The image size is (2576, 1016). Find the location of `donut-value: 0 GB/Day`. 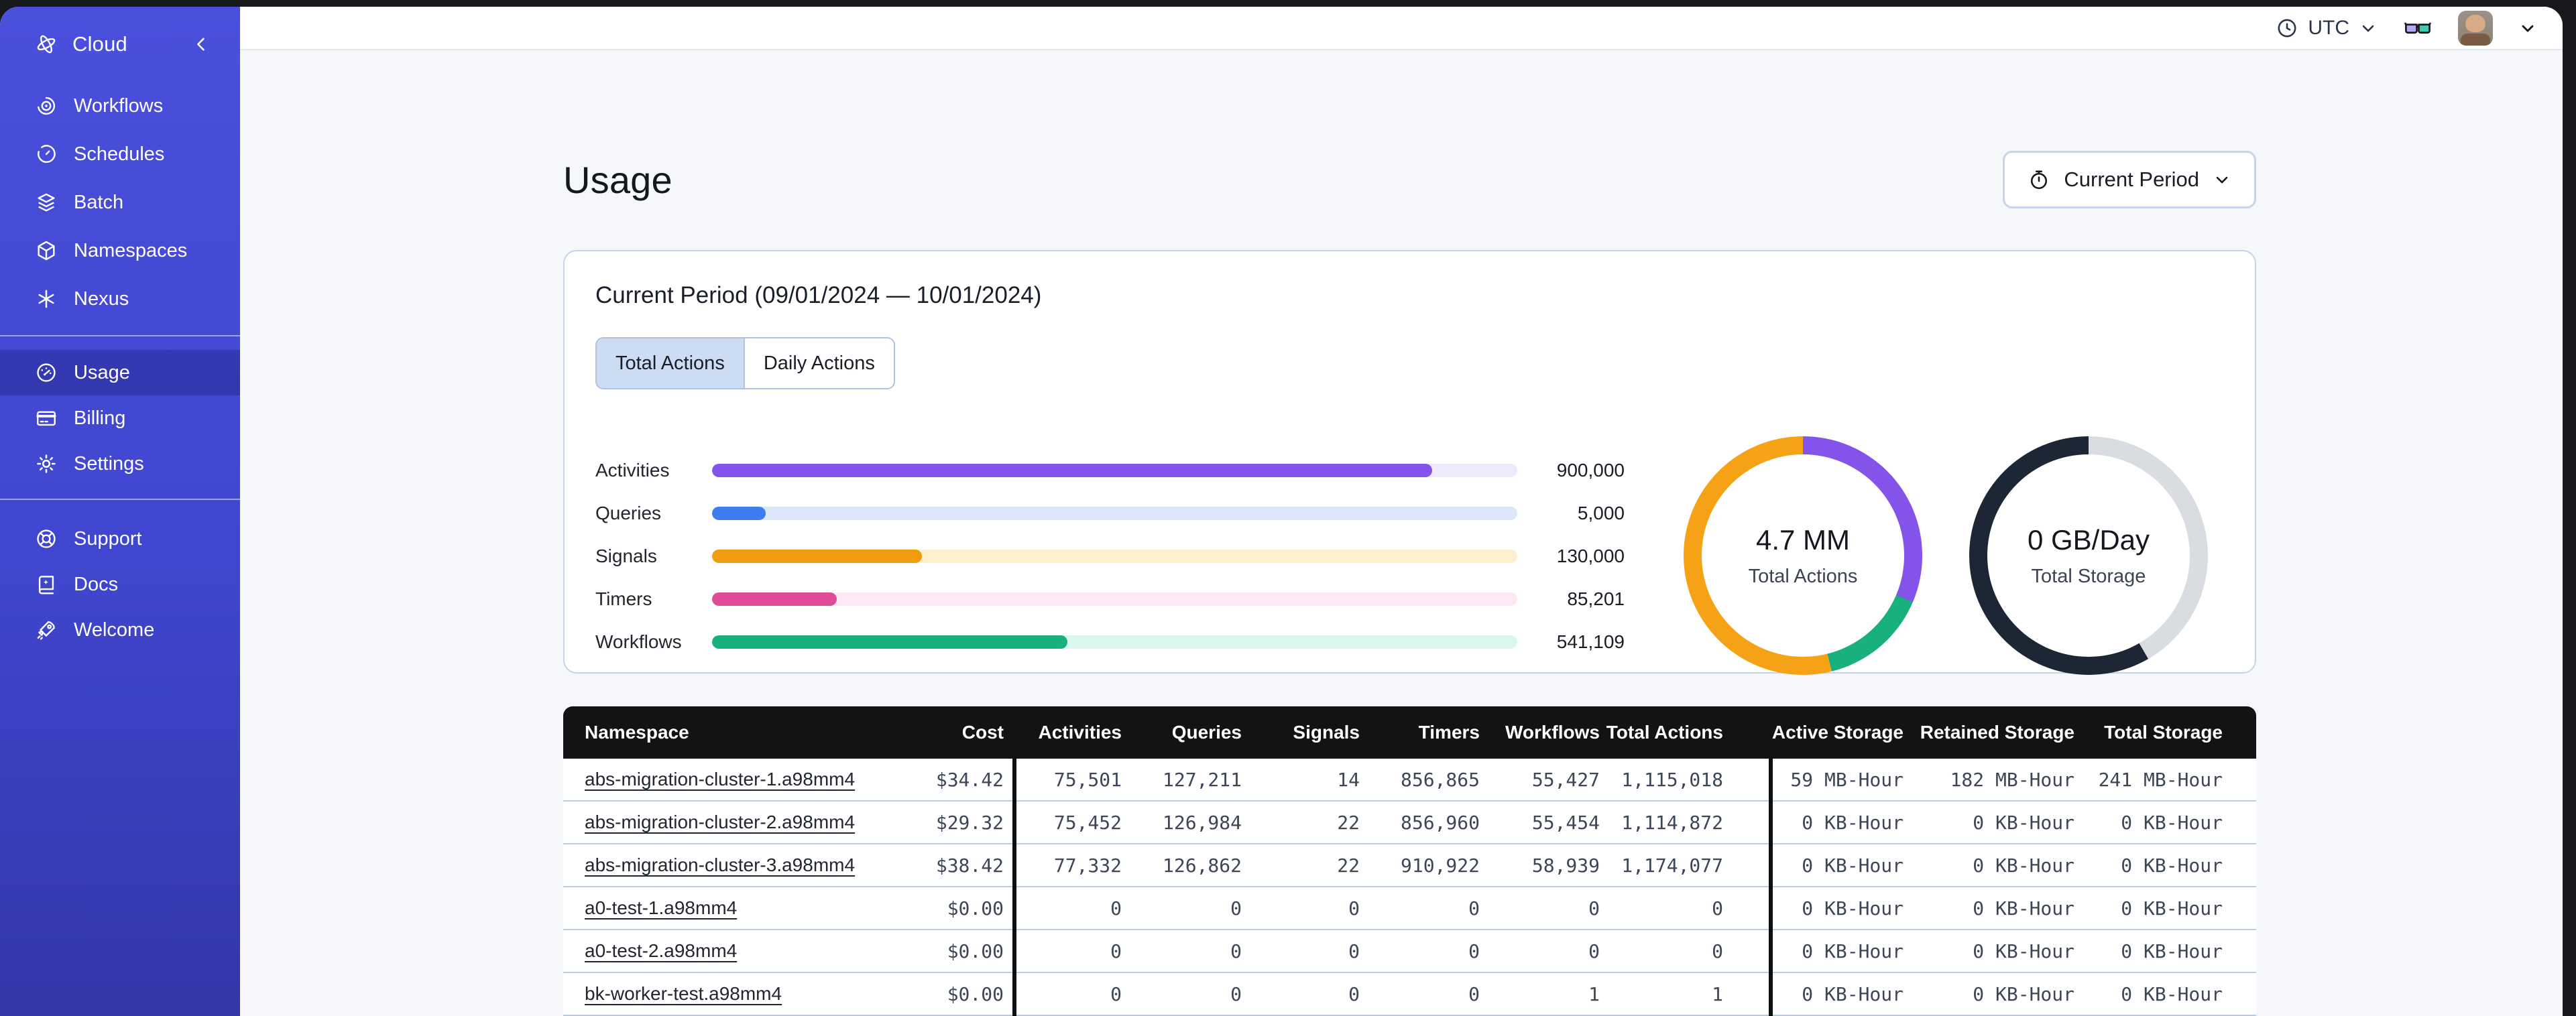

donut-value: 0 GB/Day is located at coordinates (2088, 539).